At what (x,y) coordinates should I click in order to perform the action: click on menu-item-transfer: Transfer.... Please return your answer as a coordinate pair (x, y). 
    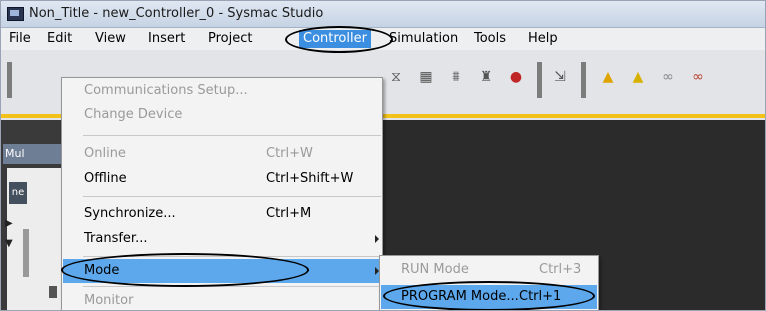
    Looking at the image, I should click on (222, 239).